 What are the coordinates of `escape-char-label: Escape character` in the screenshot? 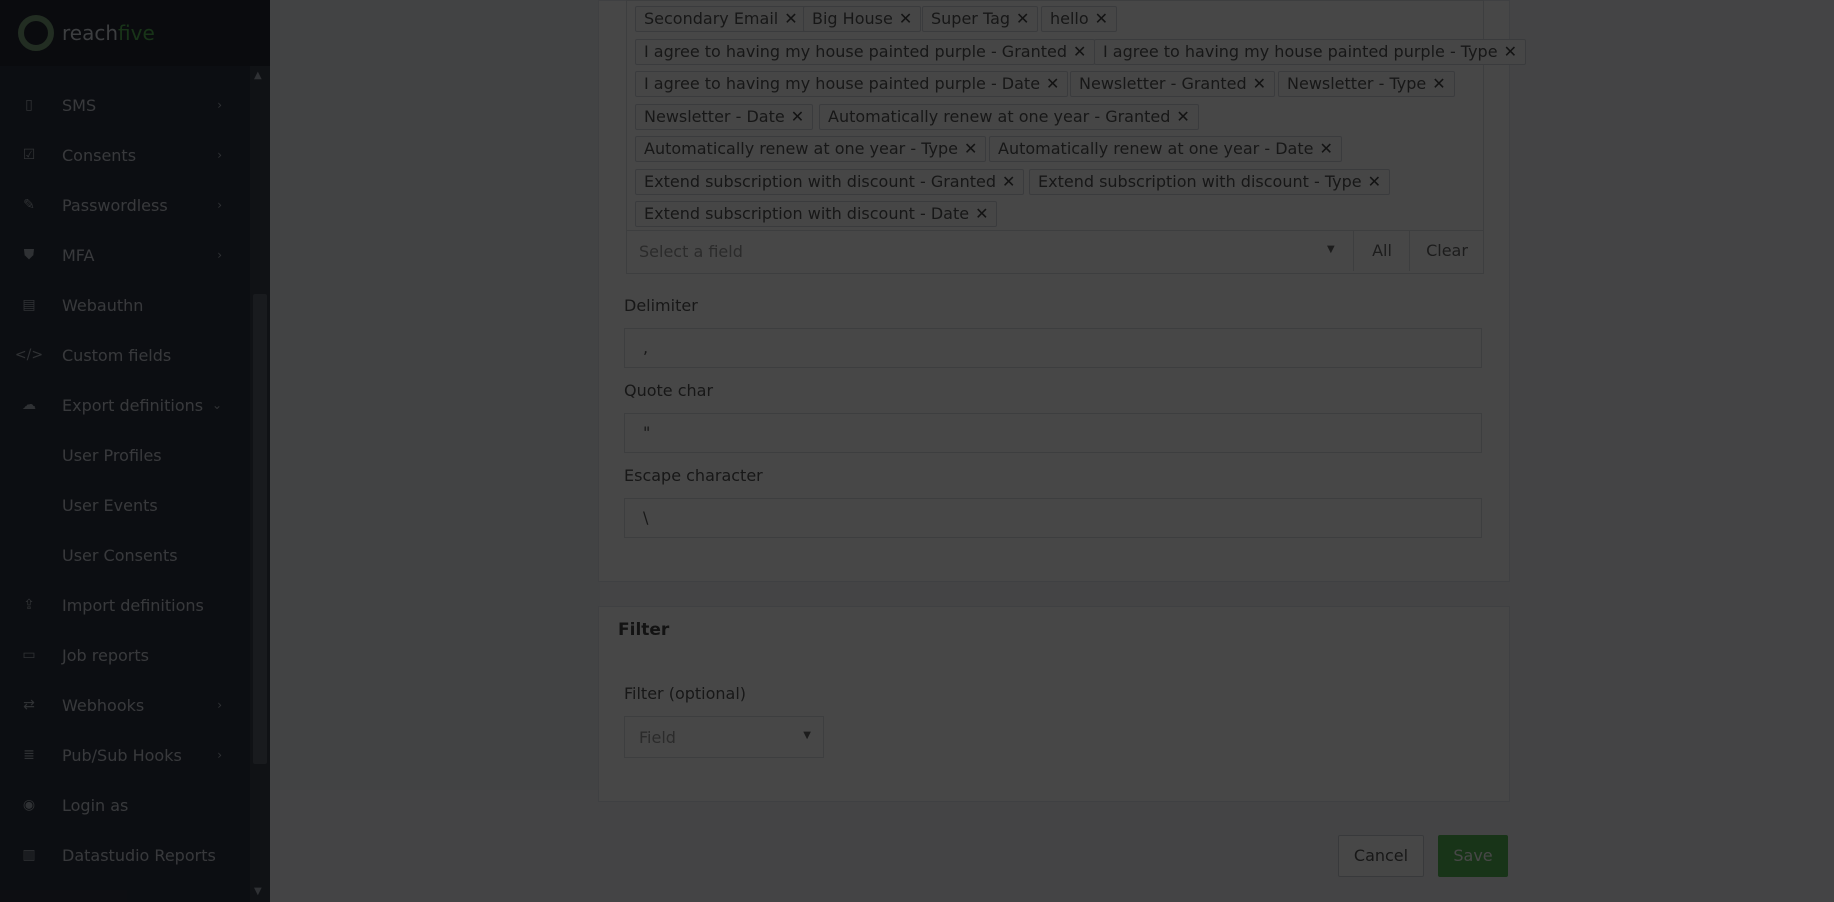 It's located at (693, 475).